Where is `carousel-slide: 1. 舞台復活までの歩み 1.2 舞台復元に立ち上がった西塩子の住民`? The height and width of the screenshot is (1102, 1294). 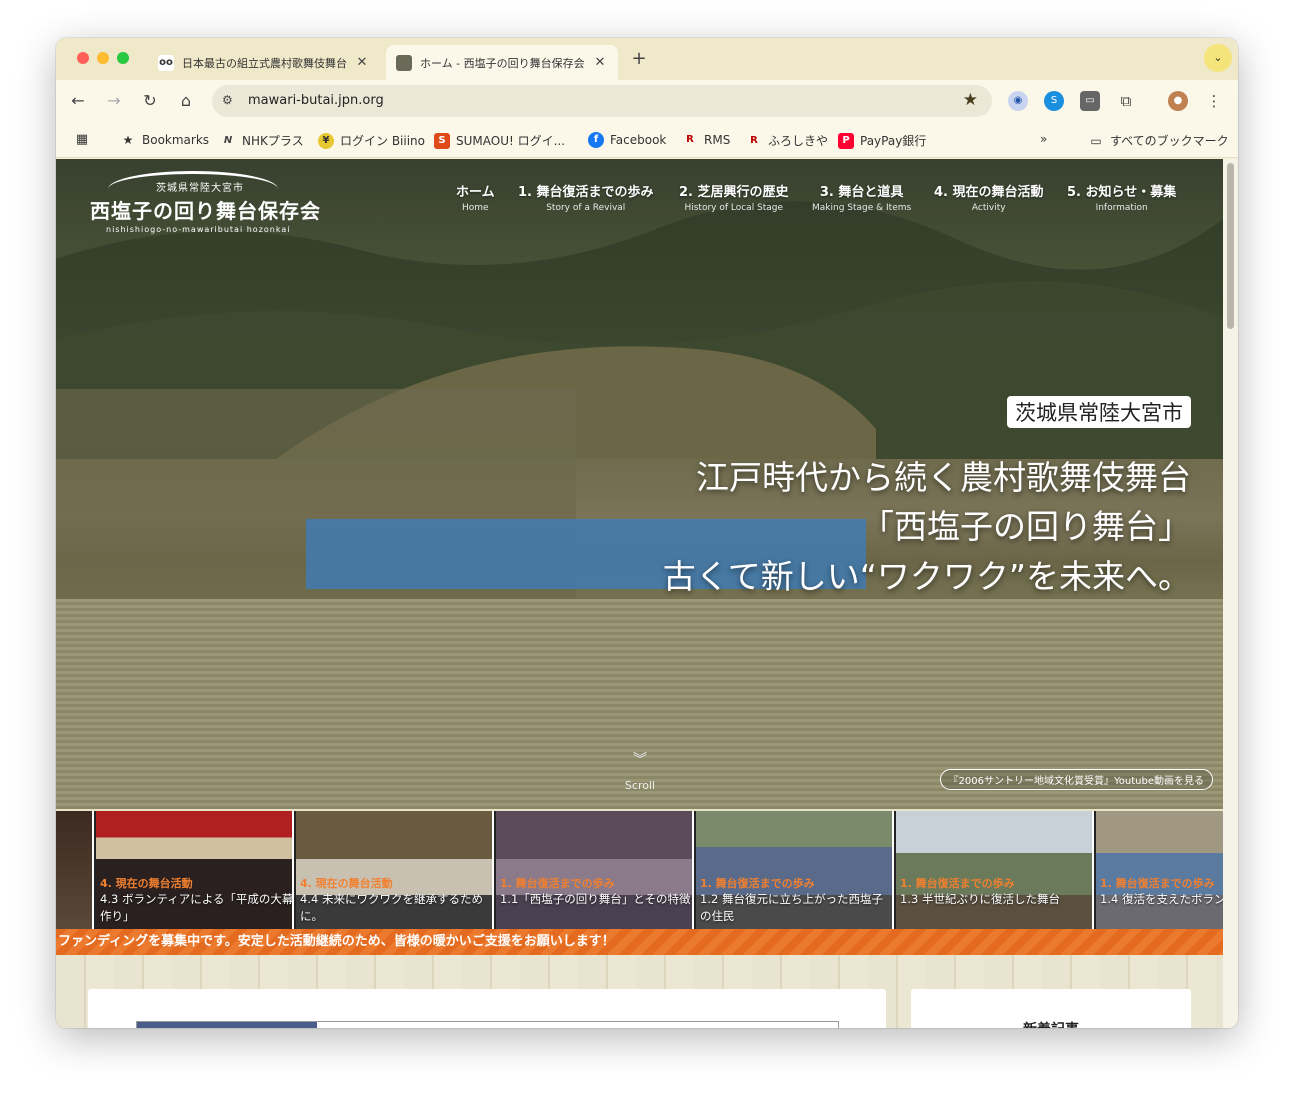
carousel-slide: 1. 舞台復活までの歩み 1.2 舞台復元に立ち上がった西塩子の住民 is located at coordinates (795, 871).